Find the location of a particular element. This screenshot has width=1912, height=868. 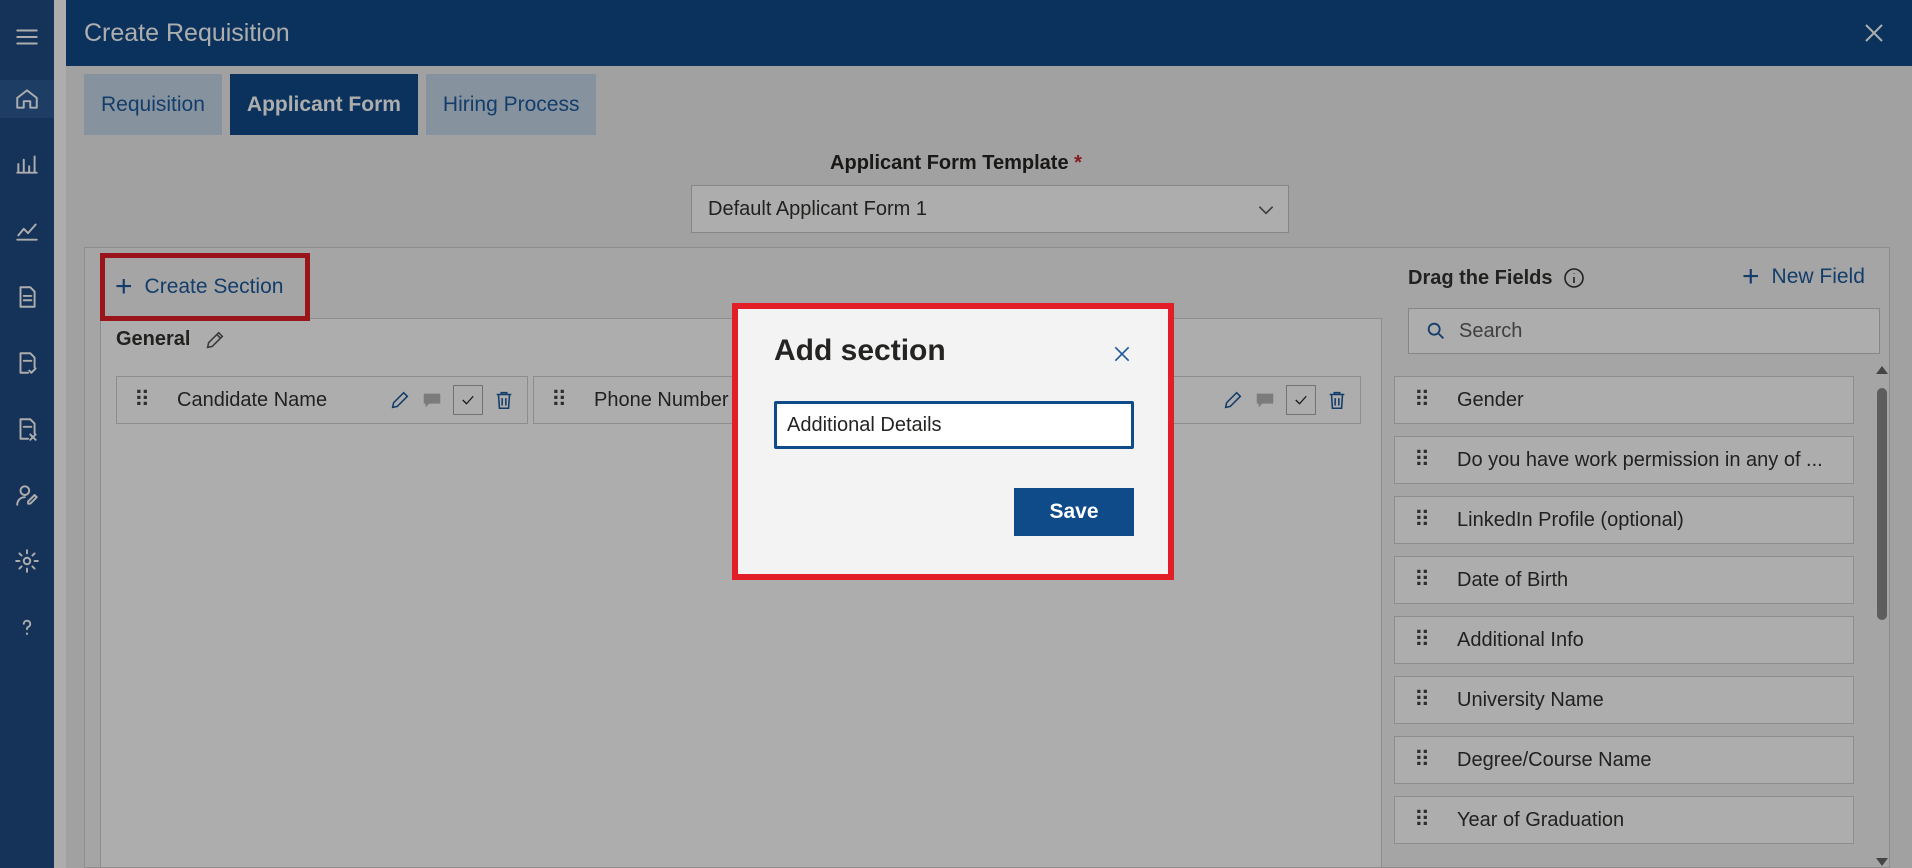

dialog-close-button is located at coordinates (1122, 354).